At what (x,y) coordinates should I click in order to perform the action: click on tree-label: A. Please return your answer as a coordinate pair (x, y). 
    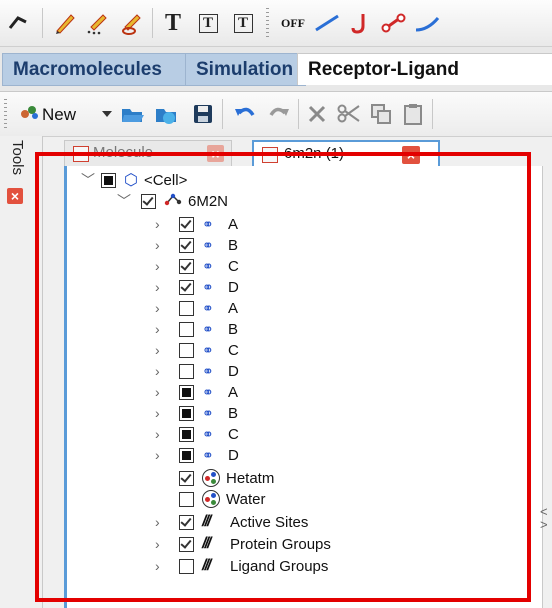
    Looking at the image, I should click on (233, 392).